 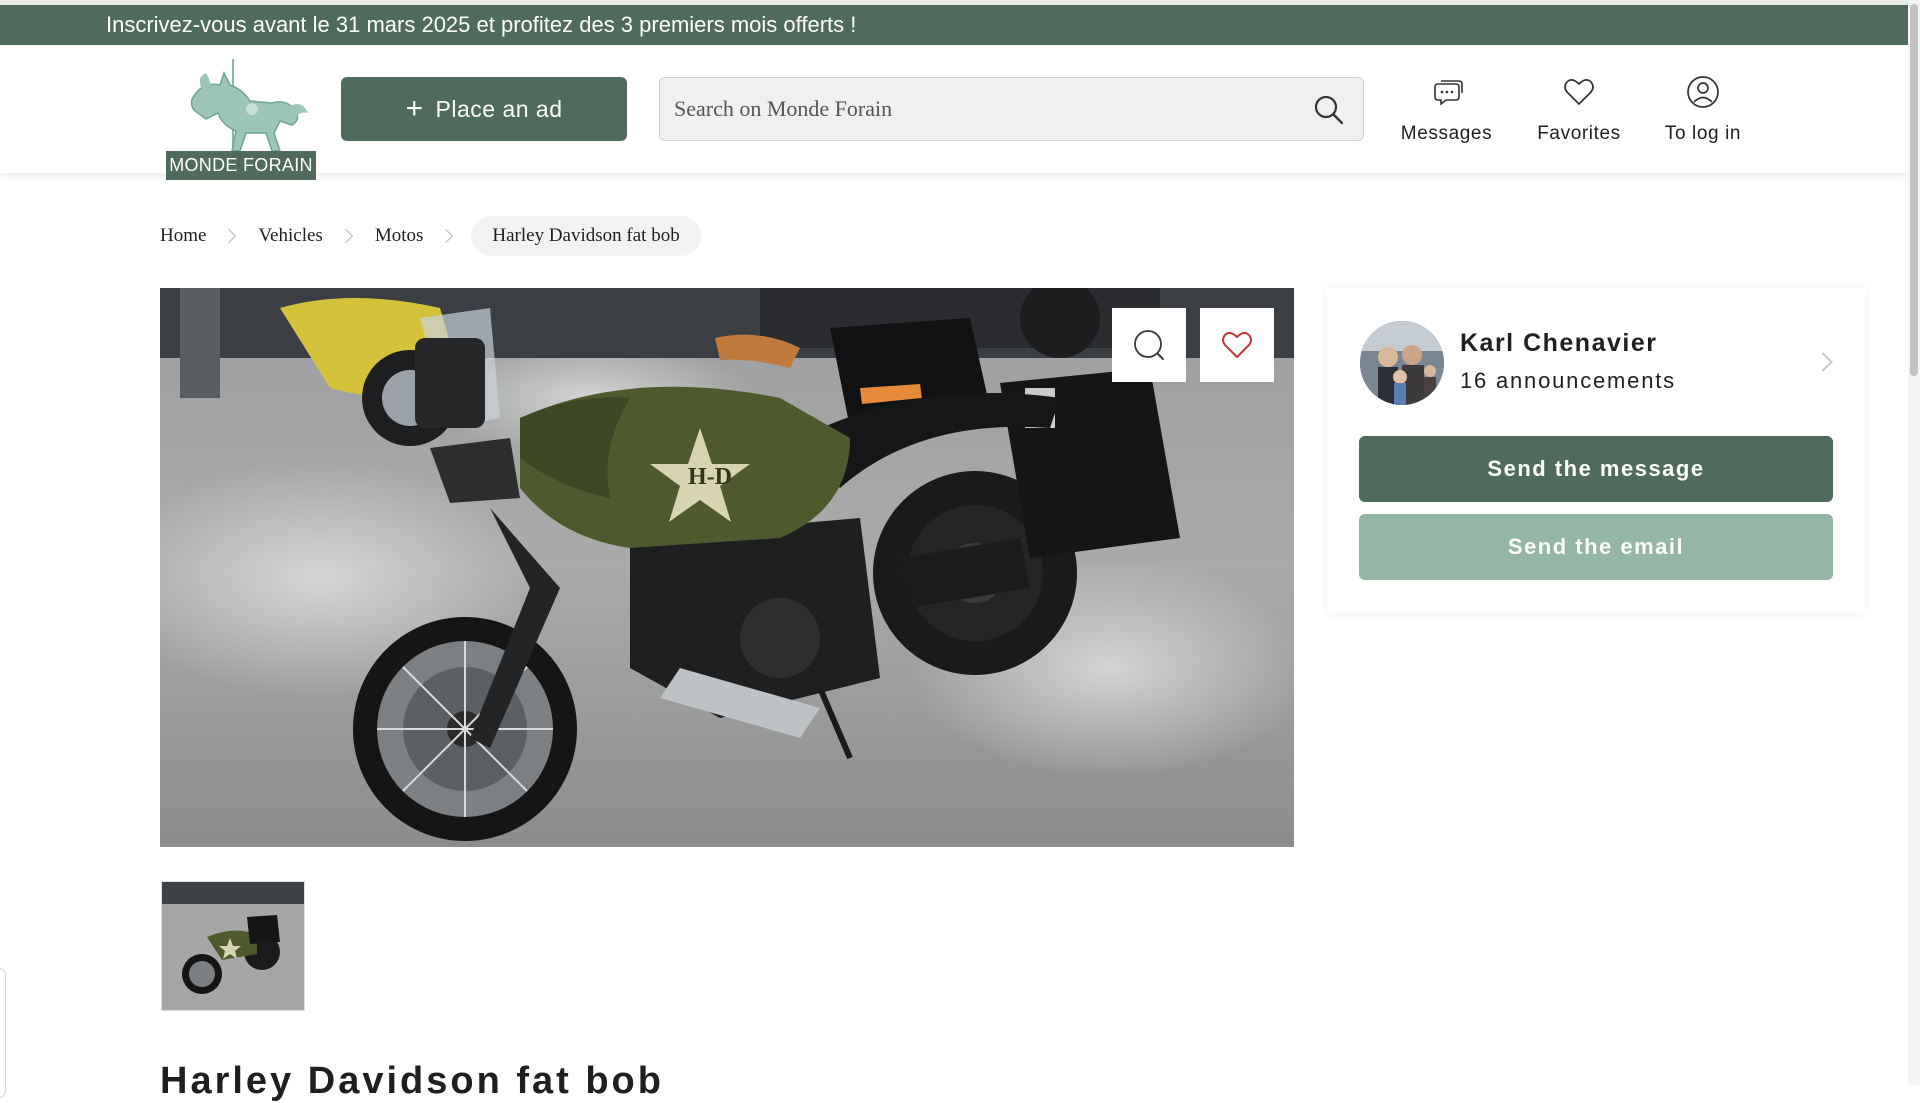 I want to click on breadcrumb-motos: Motos, so click(x=399, y=236).